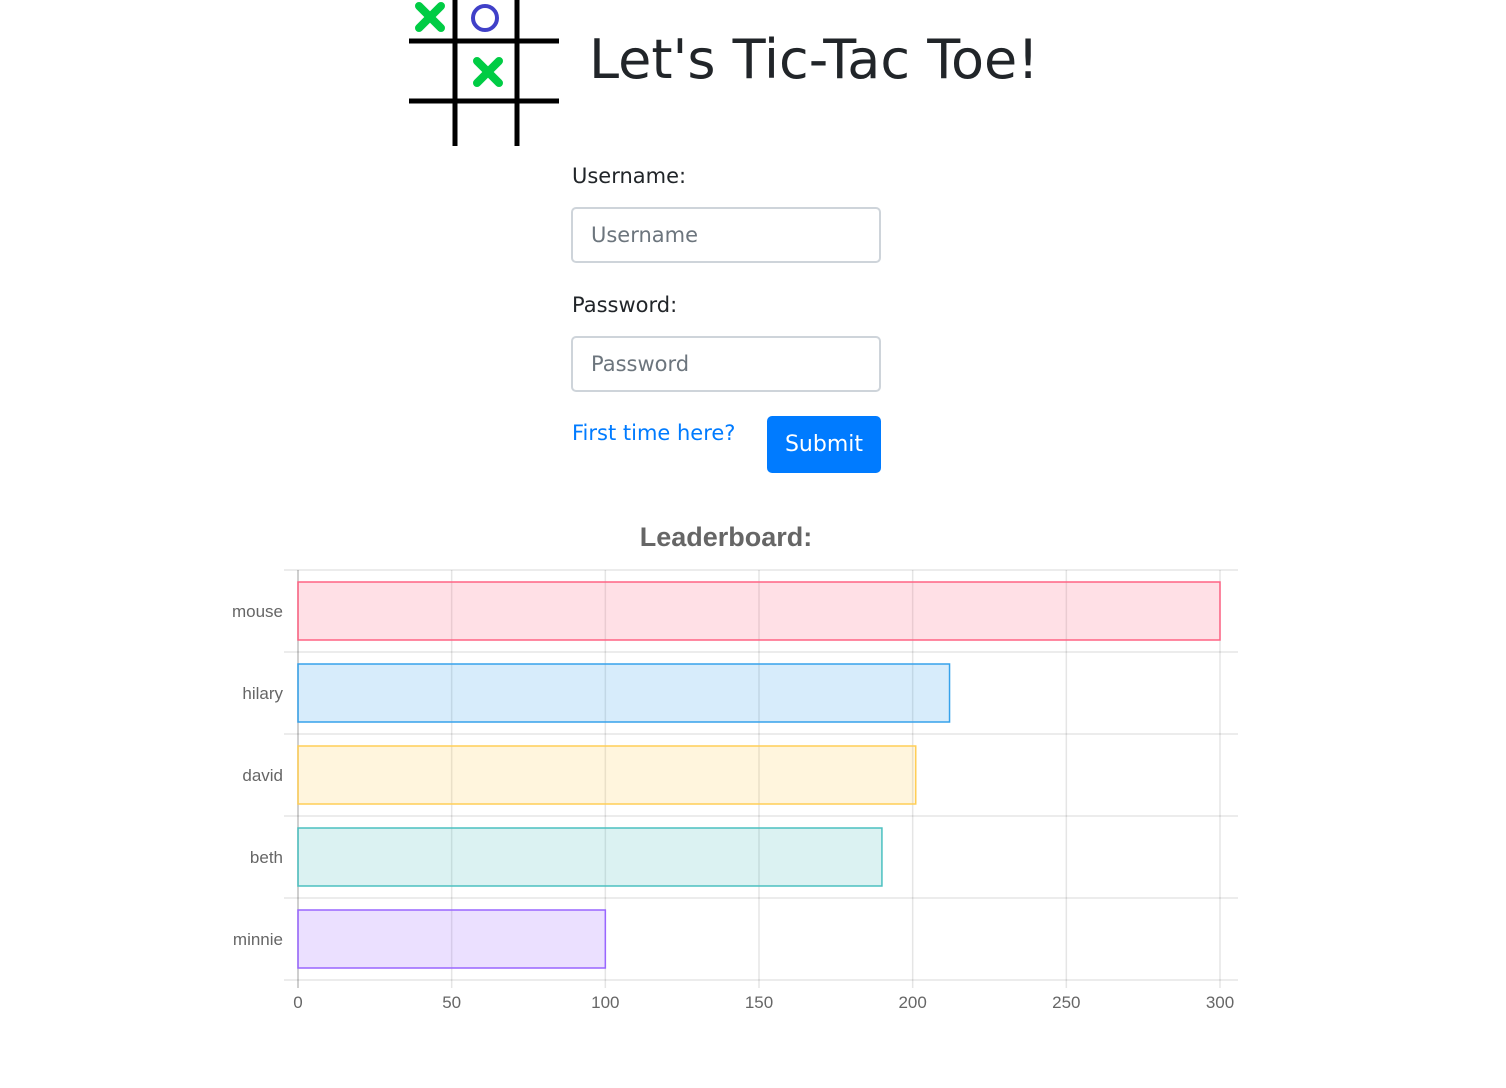 Image resolution: width=1506 pixels, height=1088 pixels. What do you see at coordinates (1220, 1002) in the screenshot?
I see `x-tick-label: 300` at bounding box center [1220, 1002].